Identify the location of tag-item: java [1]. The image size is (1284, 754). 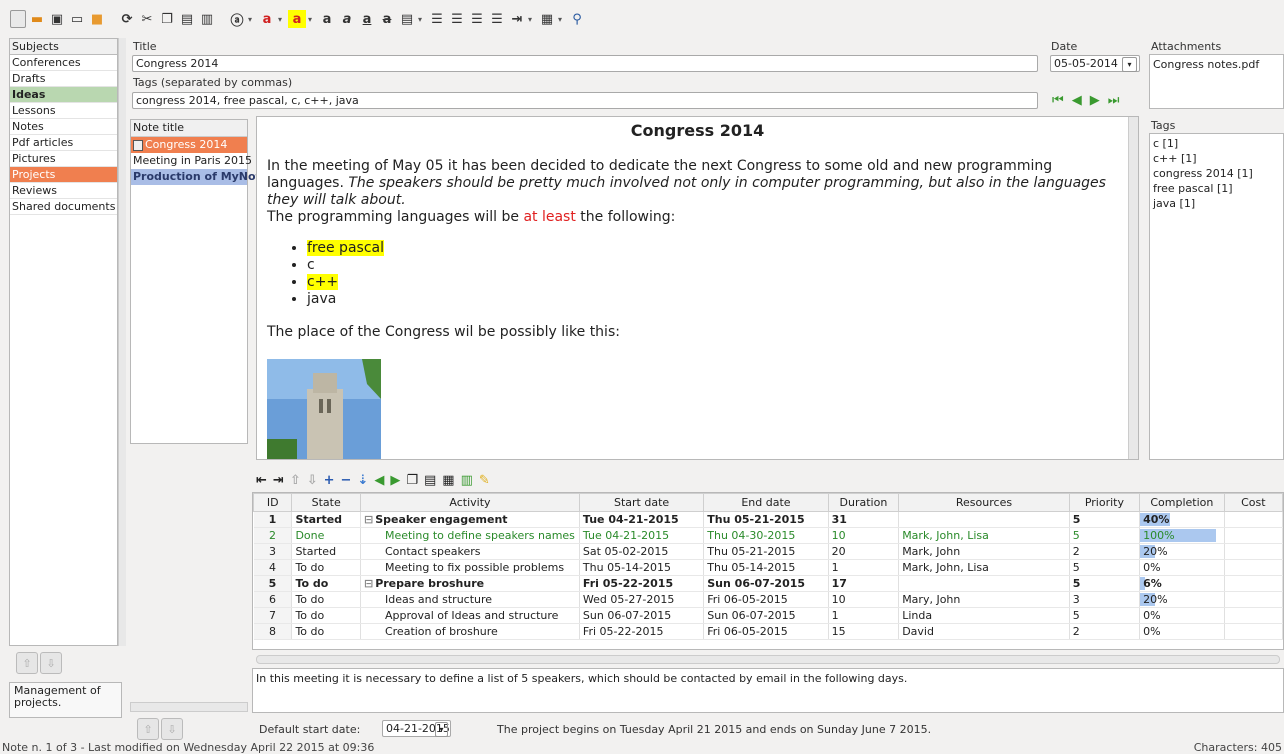
(1216, 203).